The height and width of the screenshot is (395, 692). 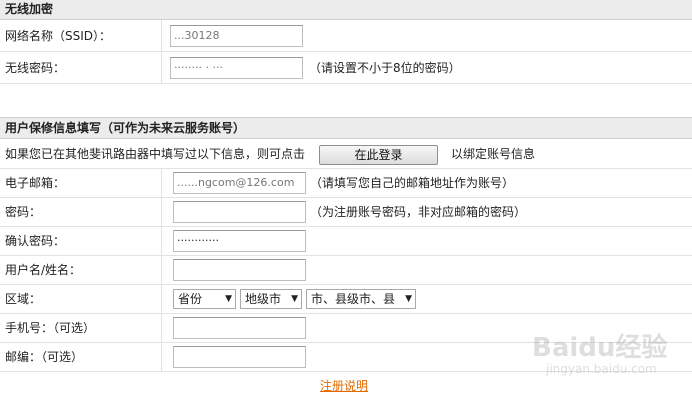 What do you see at coordinates (493, 154) in the screenshot?
I see `login-notice-suffix: 以绑定账号信息` at bounding box center [493, 154].